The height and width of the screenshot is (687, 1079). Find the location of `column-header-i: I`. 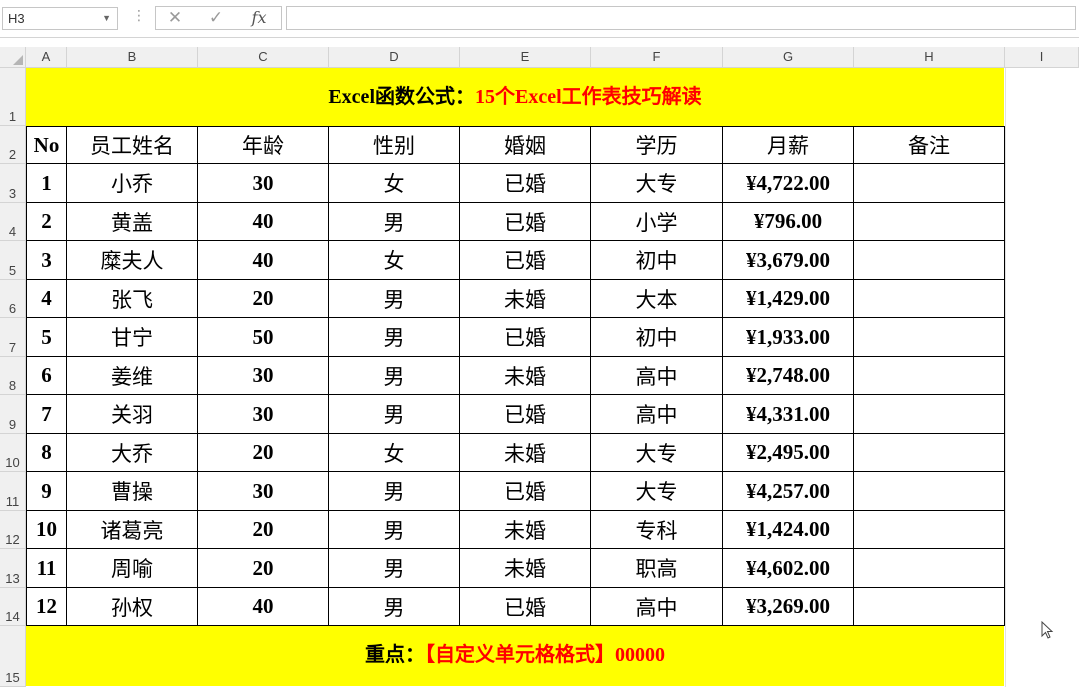

column-header-i: I is located at coordinates (1042, 57).